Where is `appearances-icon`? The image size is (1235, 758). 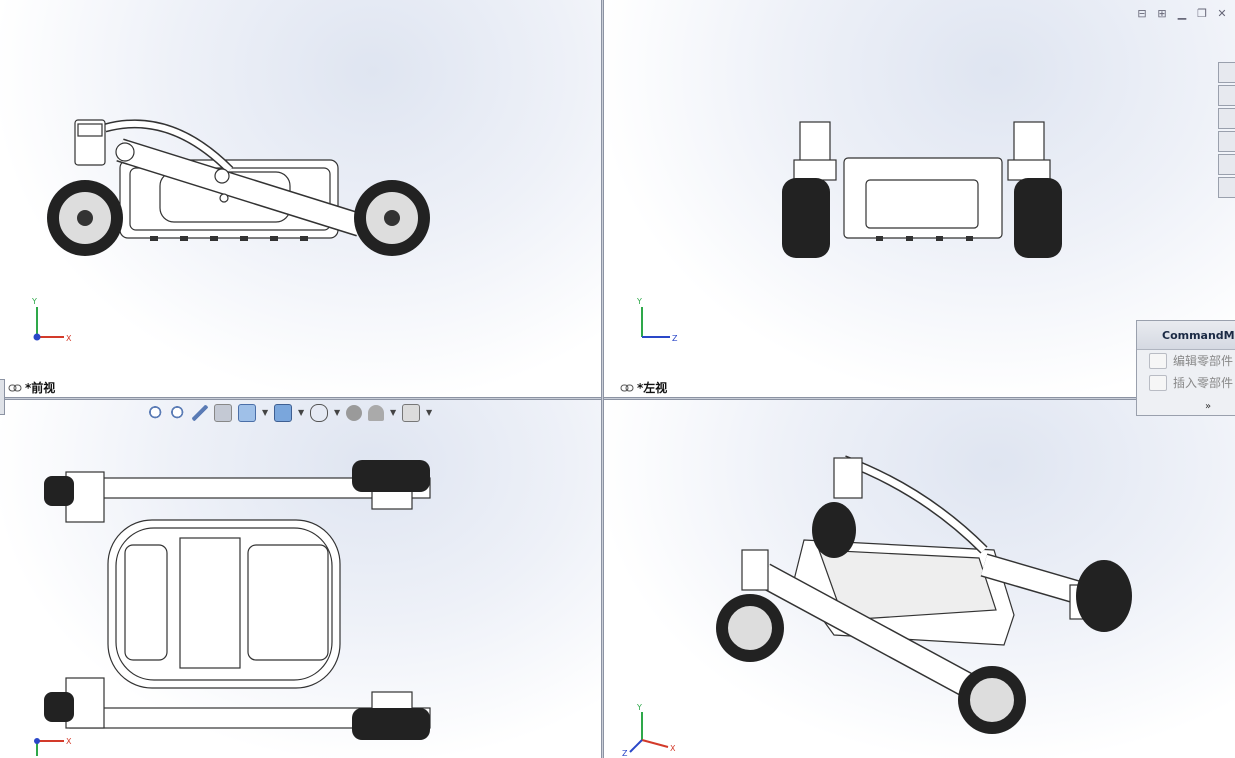 appearances-icon is located at coordinates (1226, 164).